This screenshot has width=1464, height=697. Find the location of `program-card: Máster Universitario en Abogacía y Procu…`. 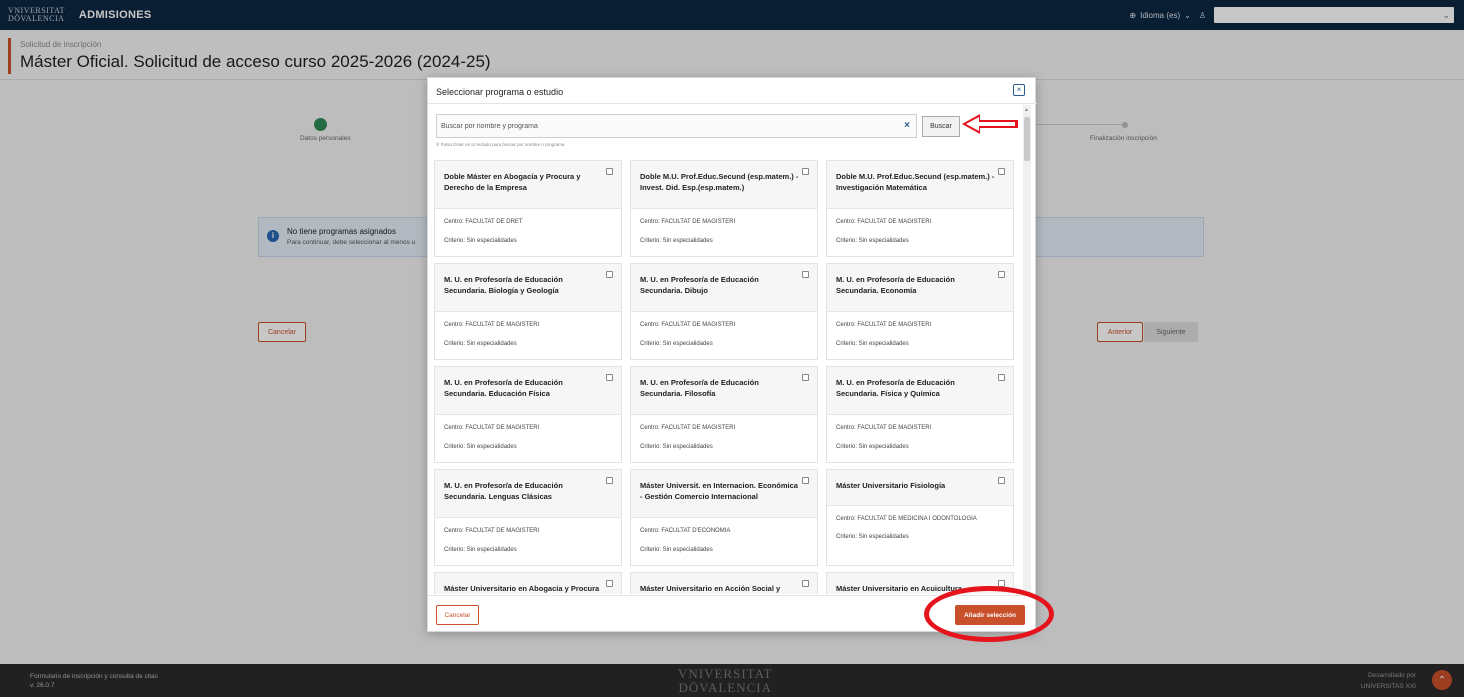

program-card: Máster Universitario en Abogacía y Procu… is located at coordinates (528, 583).